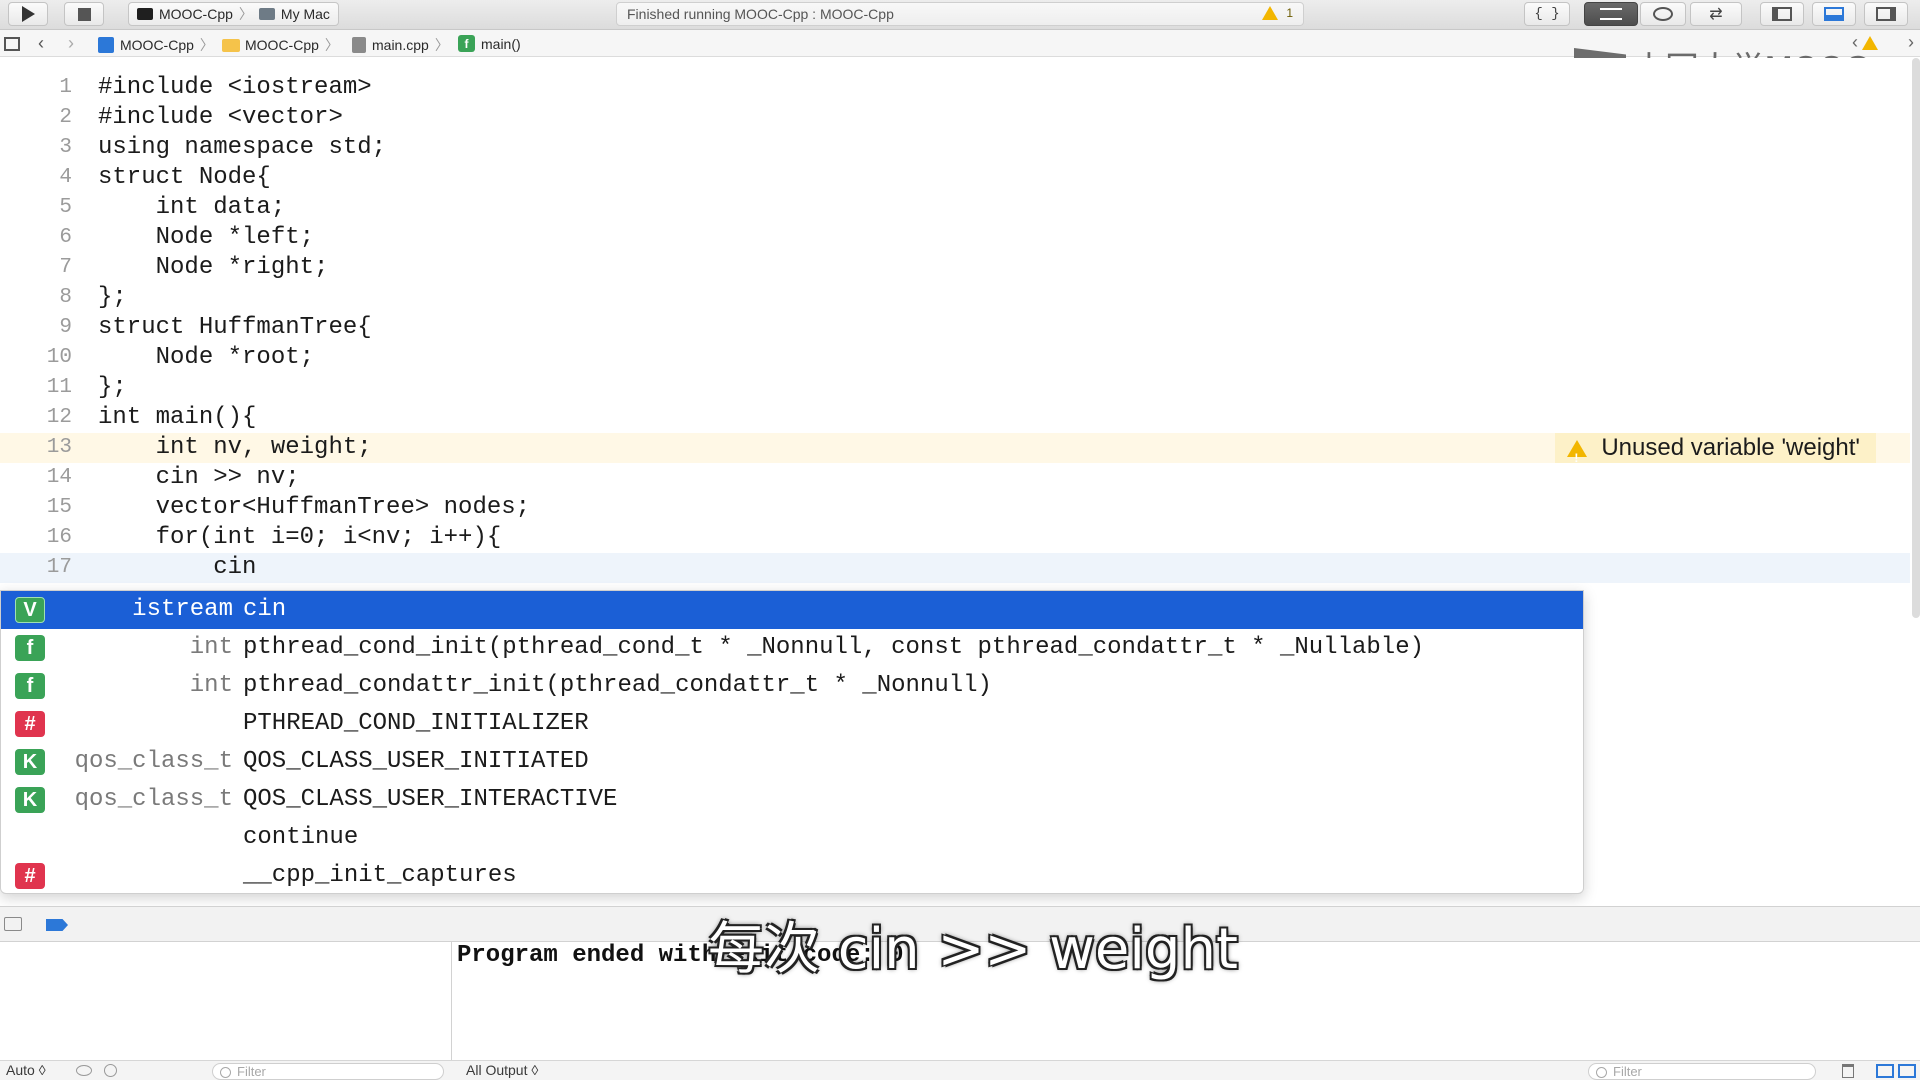  I want to click on breadcrumb-label: main(), so click(501, 43).